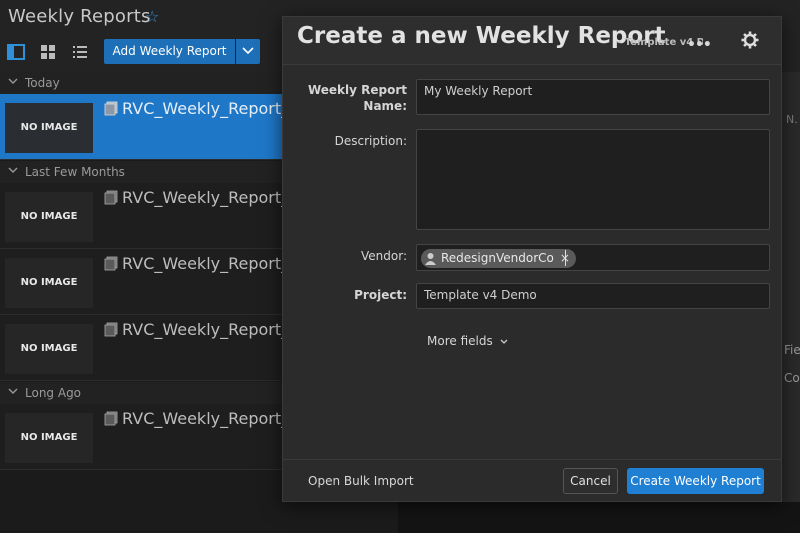 The image size is (800, 533). What do you see at coordinates (42, 83) in the screenshot?
I see `group-label: Today` at bounding box center [42, 83].